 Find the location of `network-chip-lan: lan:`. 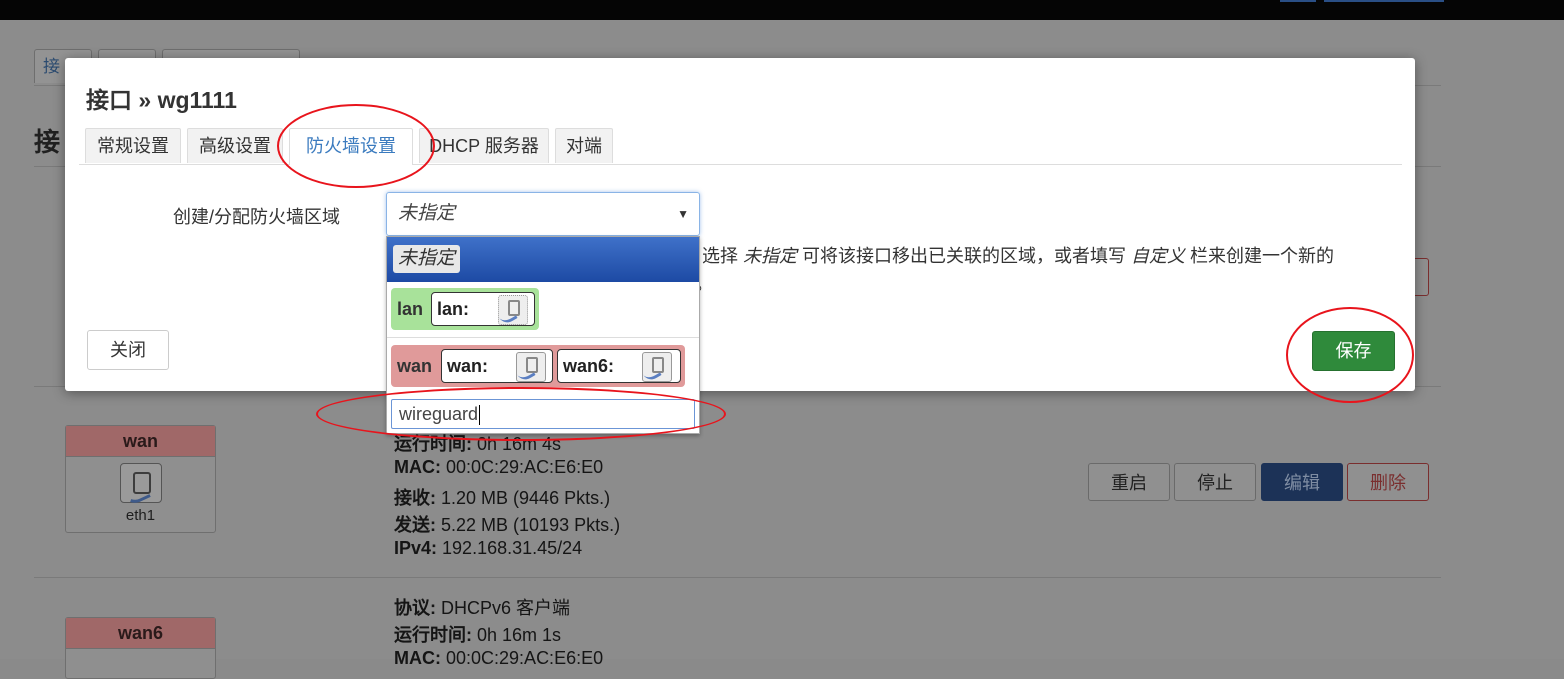

network-chip-lan: lan: is located at coordinates (483, 309).